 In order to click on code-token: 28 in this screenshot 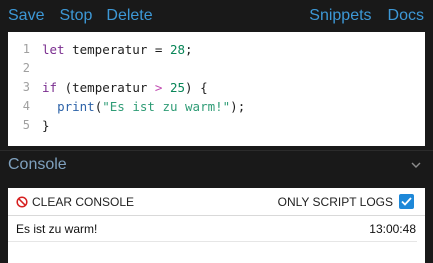, I will do `click(177, 49)`.